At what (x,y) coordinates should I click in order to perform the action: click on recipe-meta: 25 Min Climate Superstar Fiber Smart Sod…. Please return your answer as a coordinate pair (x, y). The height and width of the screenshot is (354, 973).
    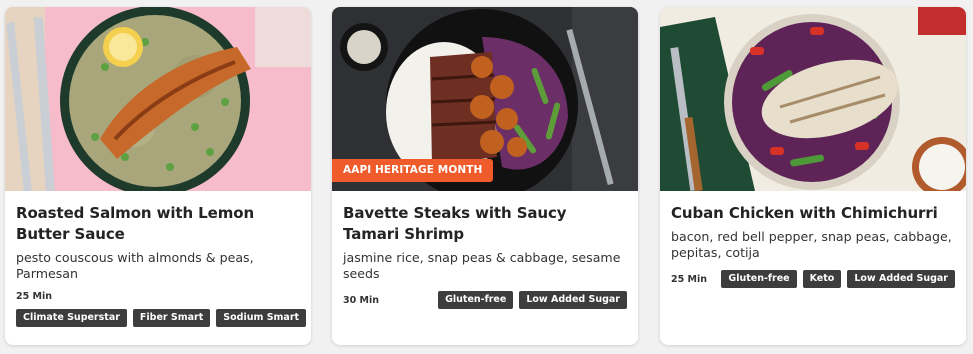
    Looking at the image, I should click on (161, 309).